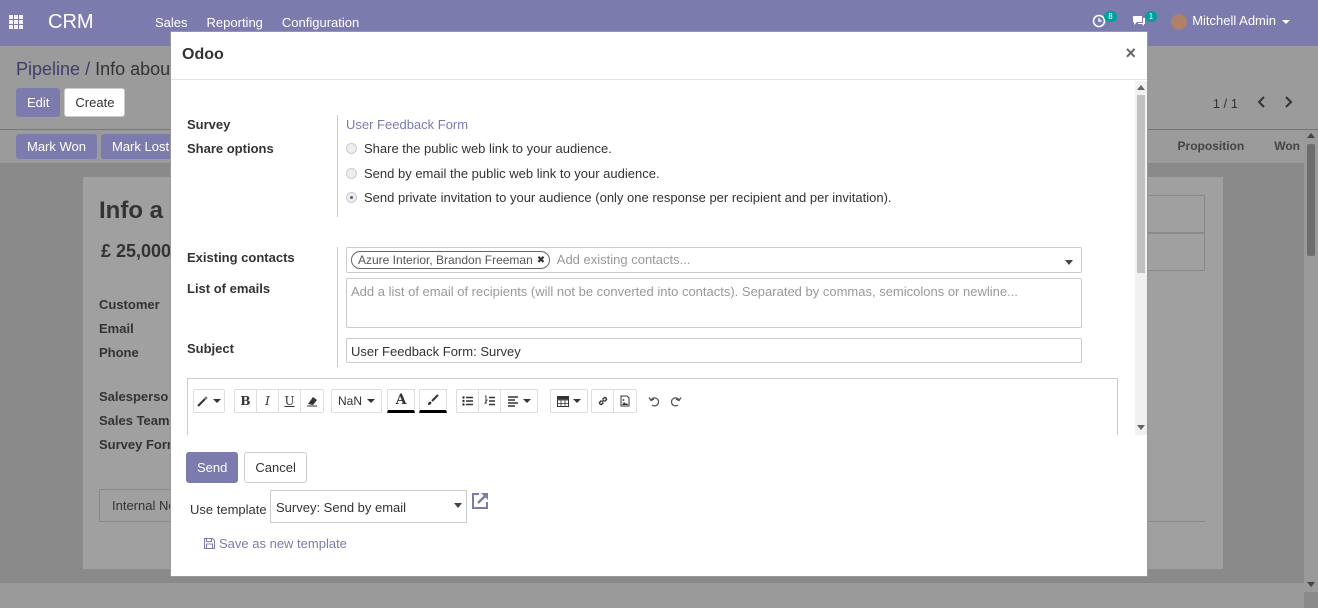 The width and height of the screenshot is (1318, 608). I want to click on external-link-icon, so click(480, 501).